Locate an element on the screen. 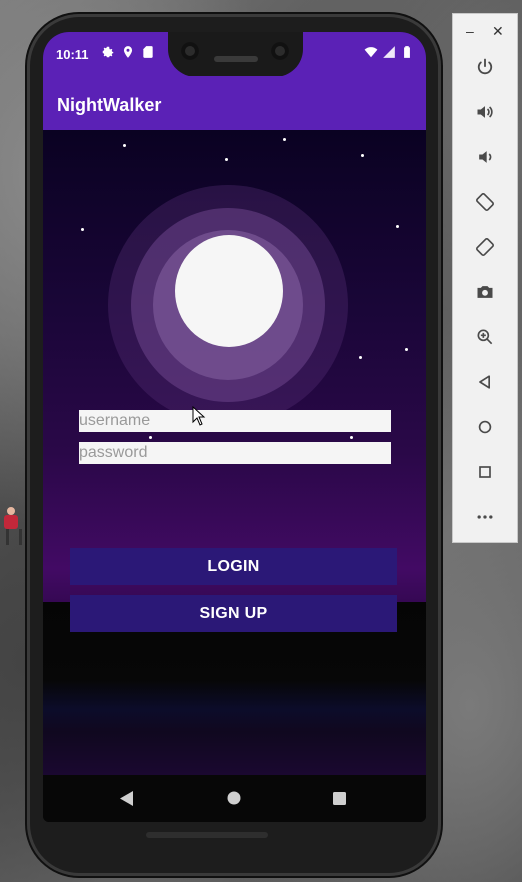 This screenshot has width=522, height=882. overview-icon is located at coordinates (485, 472).